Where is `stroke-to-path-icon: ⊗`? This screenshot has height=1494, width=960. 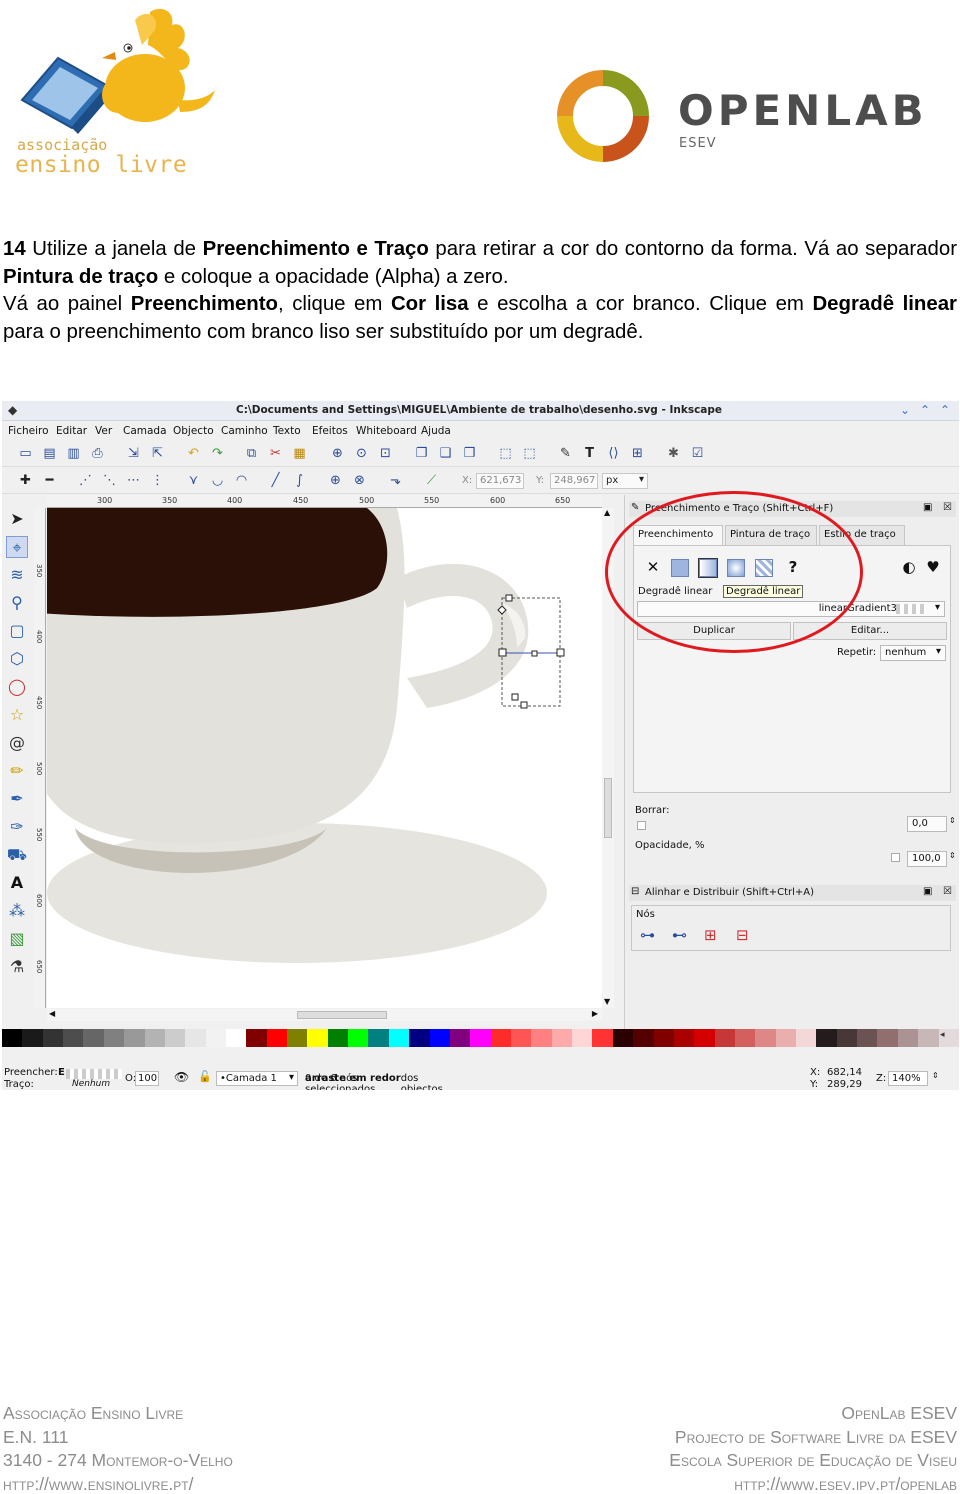
stroke-to-path-icon: ⊗ is located at coordinates (359, 481).